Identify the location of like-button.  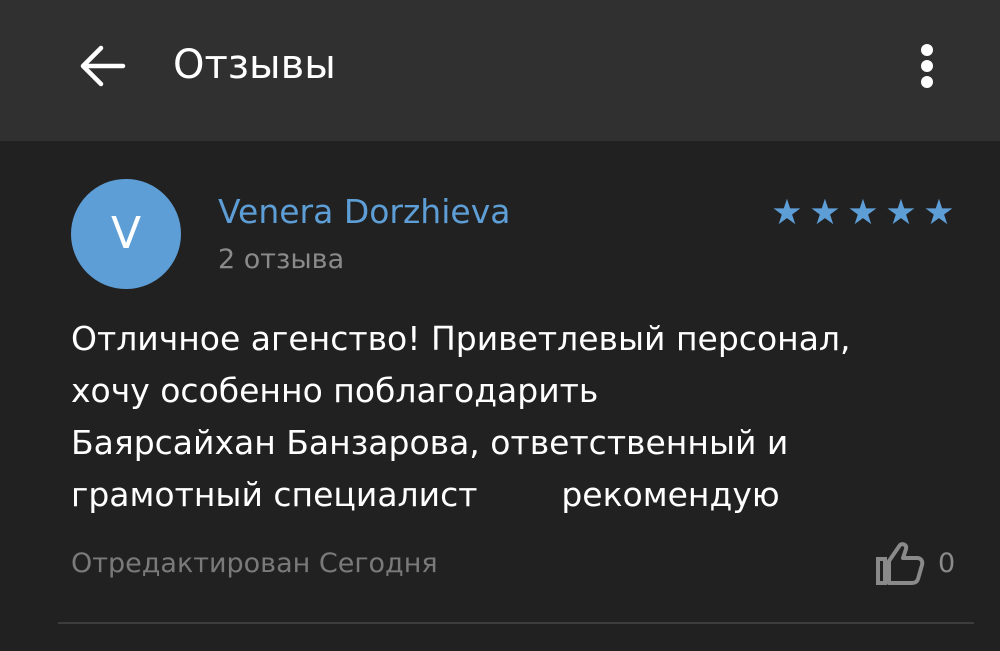
(900, 564).